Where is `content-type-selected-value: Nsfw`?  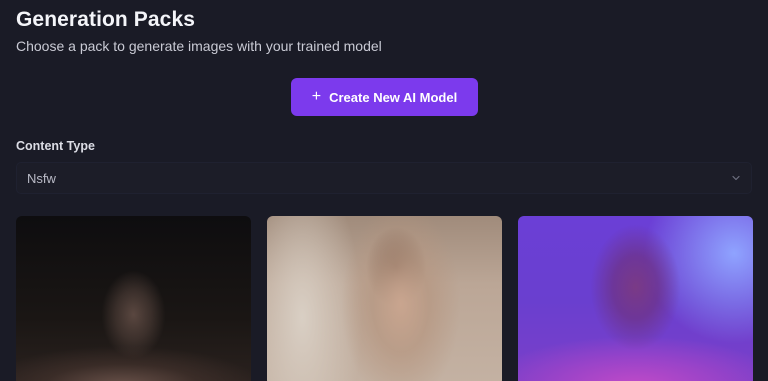
content-type-selected-value: Nsfw is located at coordinates (41, 178).